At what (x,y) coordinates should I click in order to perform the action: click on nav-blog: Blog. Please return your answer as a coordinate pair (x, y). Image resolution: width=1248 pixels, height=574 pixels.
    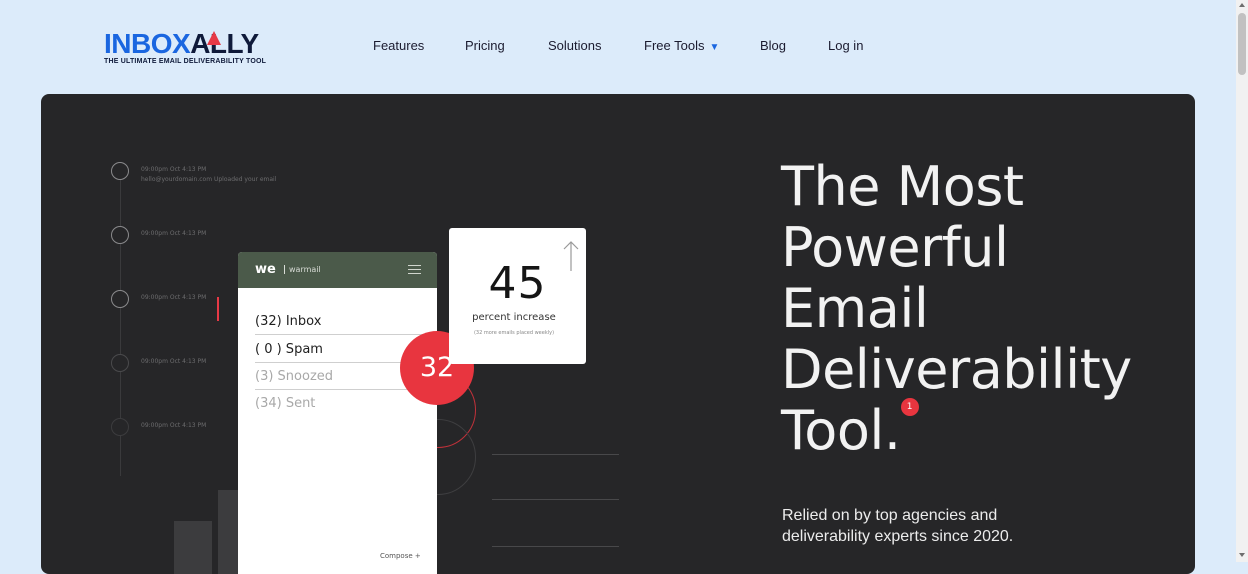
    Looking at the image, I should click on (773, 45).